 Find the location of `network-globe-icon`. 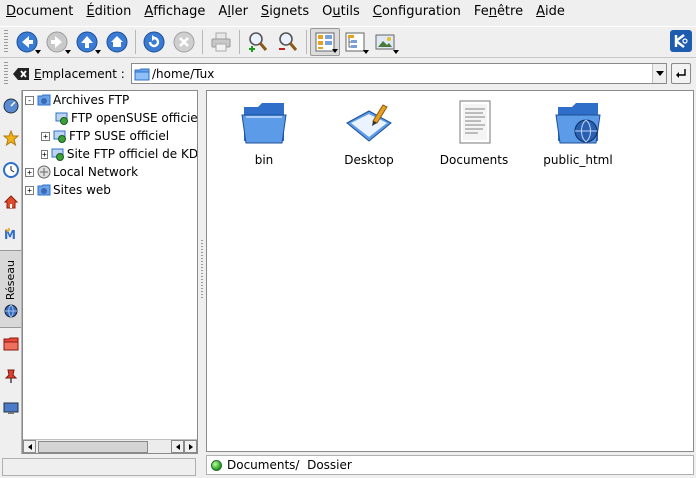

network-globe-icon is located at coordinates (10, 311).